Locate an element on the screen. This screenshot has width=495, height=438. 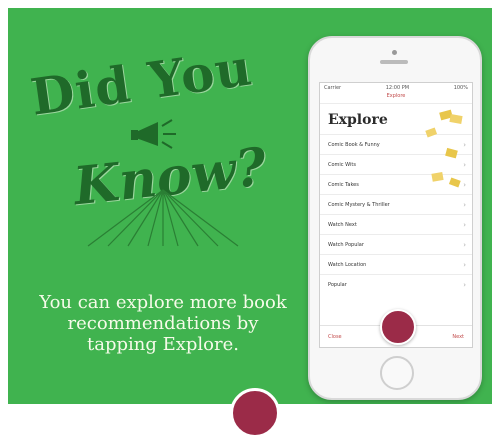
status-bar: Carrier 12:00 PM 100% is located at coordinates (396, 88).